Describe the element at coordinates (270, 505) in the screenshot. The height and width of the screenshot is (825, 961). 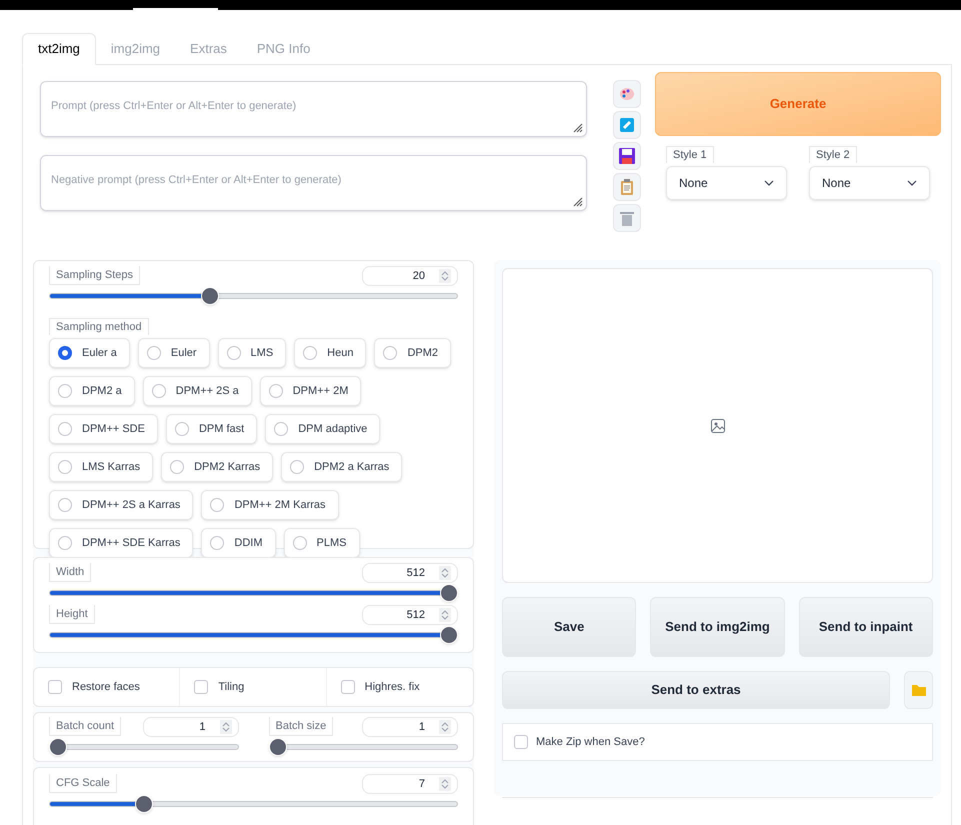
I see `radio-option: DPM++ 2M Karras` at that location.